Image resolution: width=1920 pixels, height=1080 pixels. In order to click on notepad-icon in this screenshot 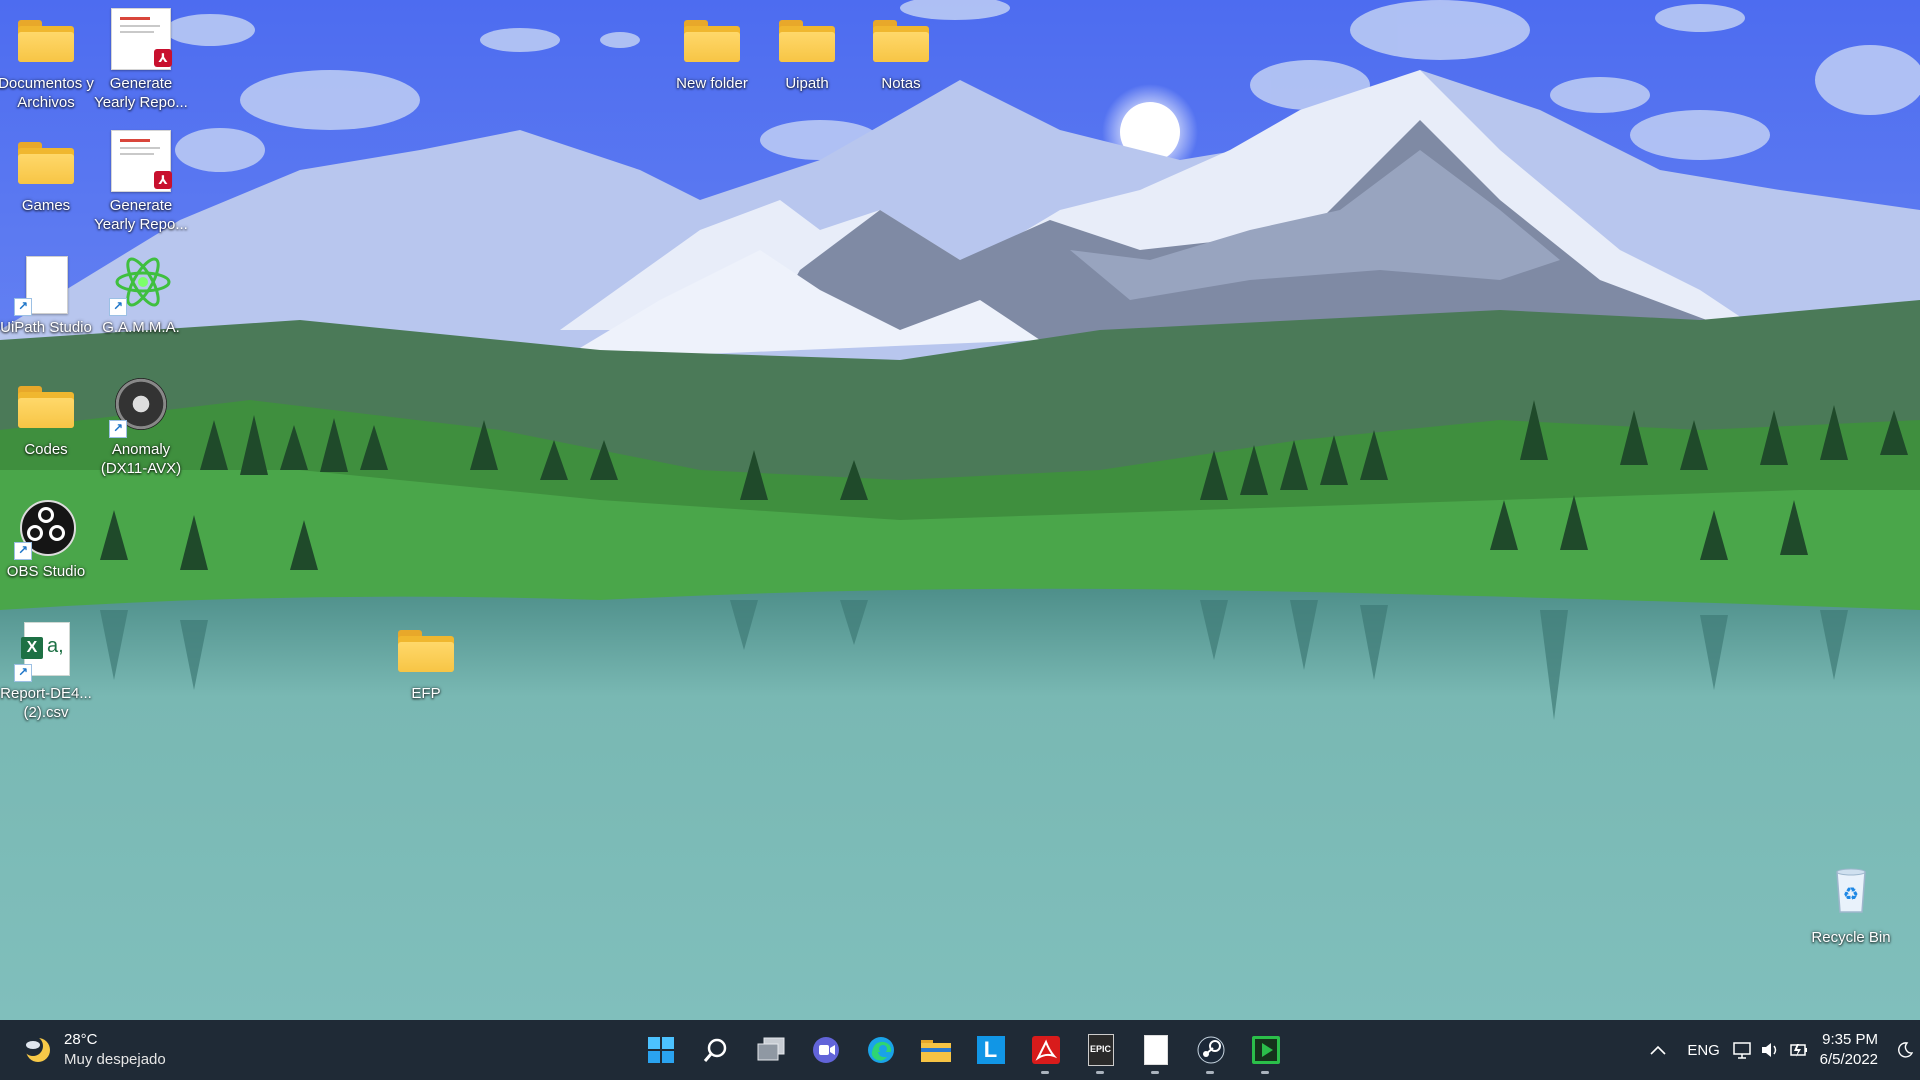, I will do `click(1155, 1050)`.